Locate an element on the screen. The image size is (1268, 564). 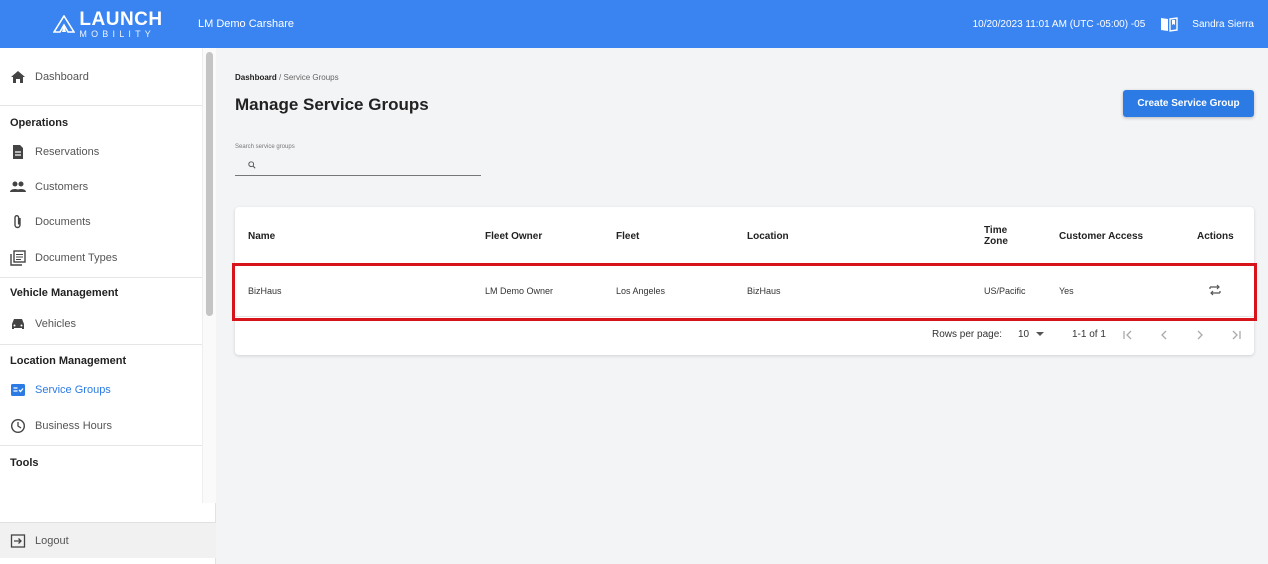
search-icon is located at coordinates (252, 165).